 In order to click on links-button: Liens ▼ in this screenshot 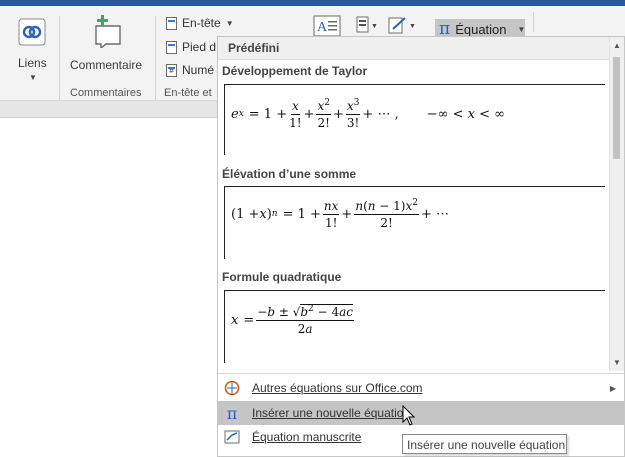, I will do `click(32, 47)`.